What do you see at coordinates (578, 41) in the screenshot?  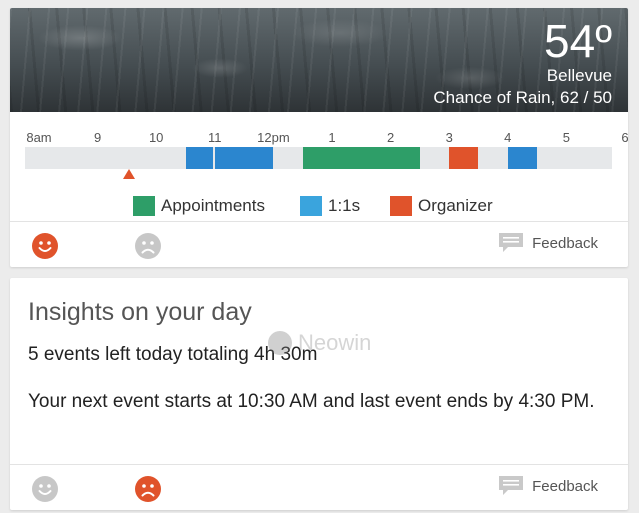 I see `weather-temperature: 54º` at bounding box center [578, 41].